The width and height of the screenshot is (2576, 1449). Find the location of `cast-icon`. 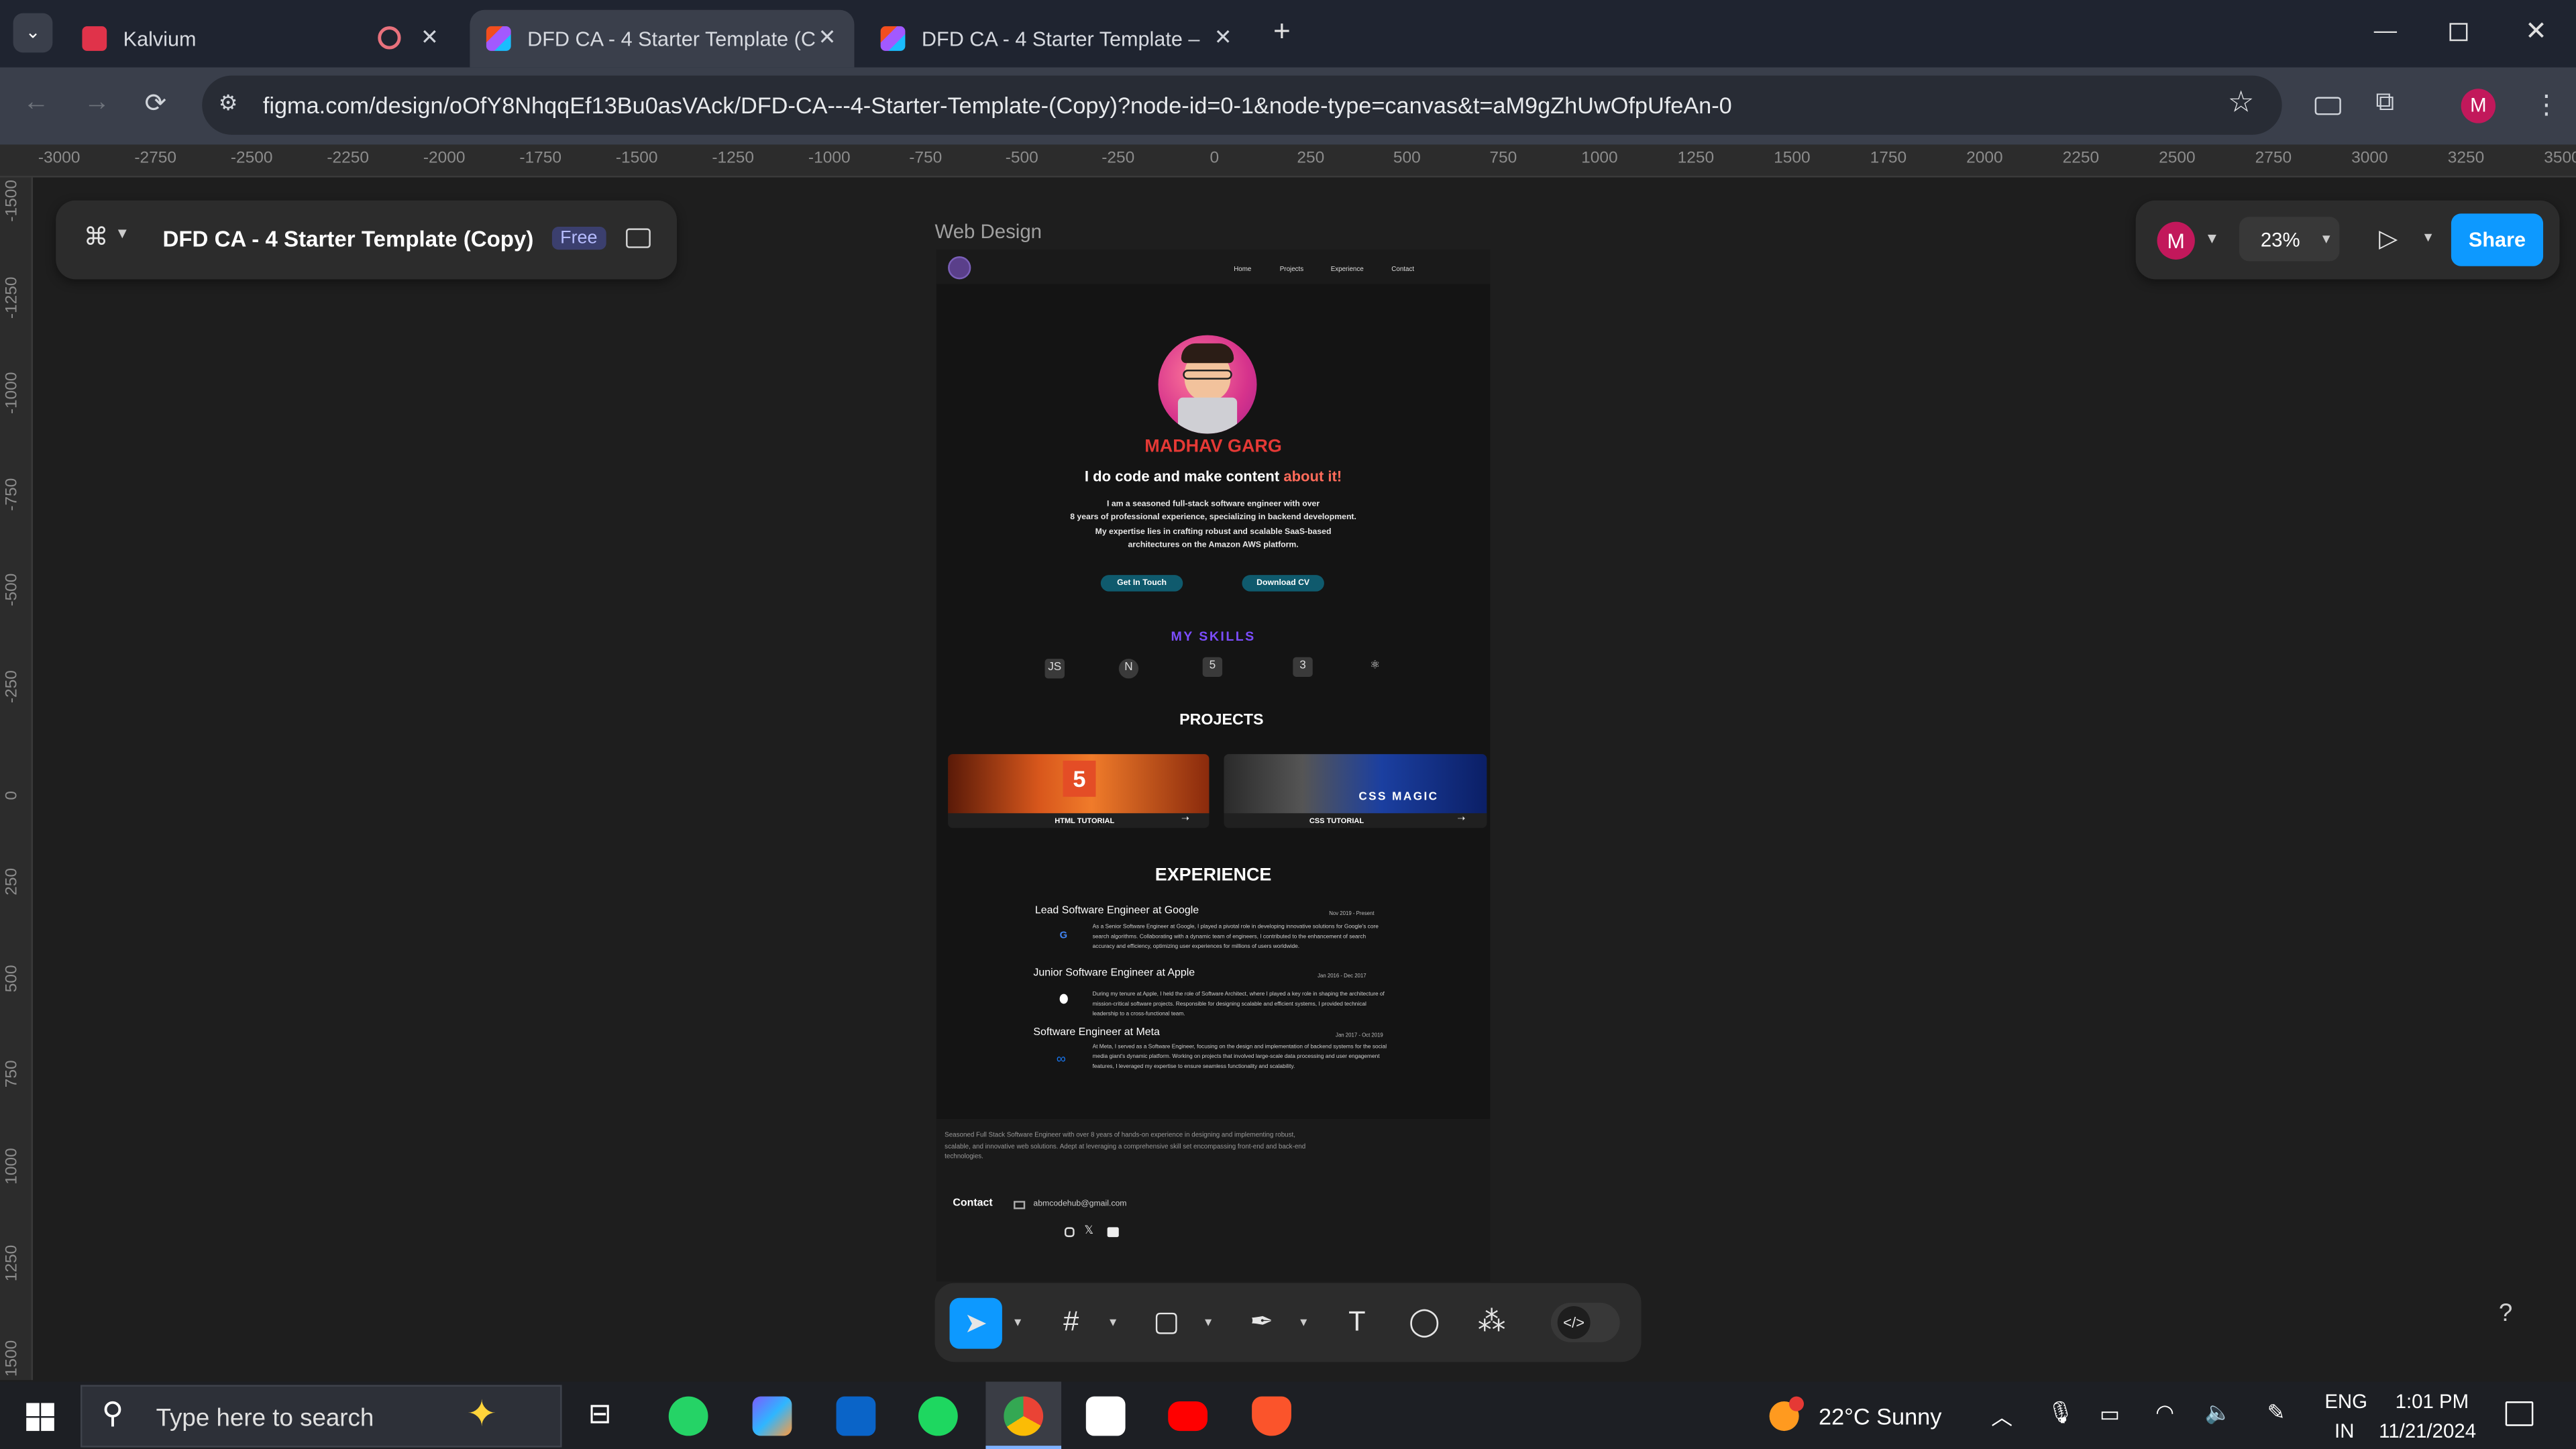

cast-icon is located at coordinates (2327, 106).